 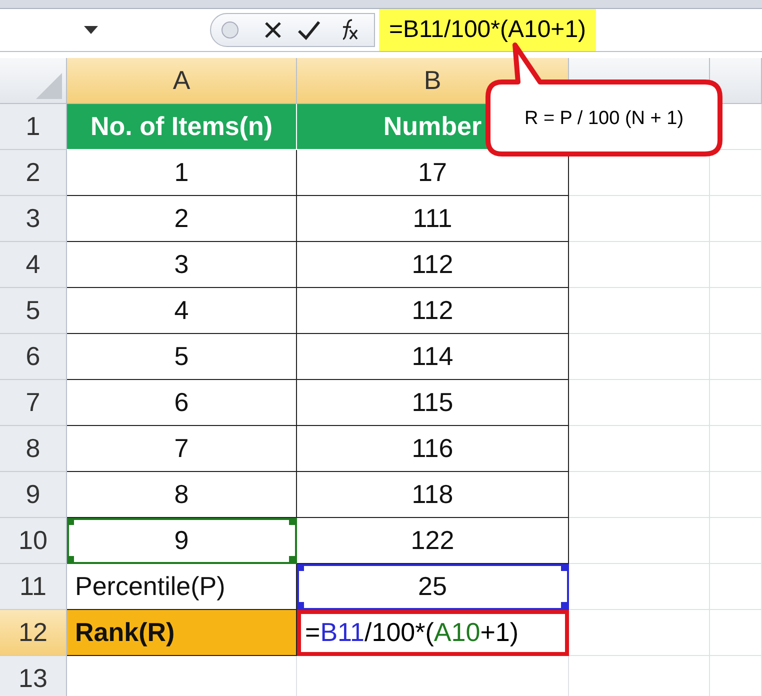 What do you see at coordinates (33, 449) in the screenshot?
I see `row-header: 8` at bounding box center [33, 449].